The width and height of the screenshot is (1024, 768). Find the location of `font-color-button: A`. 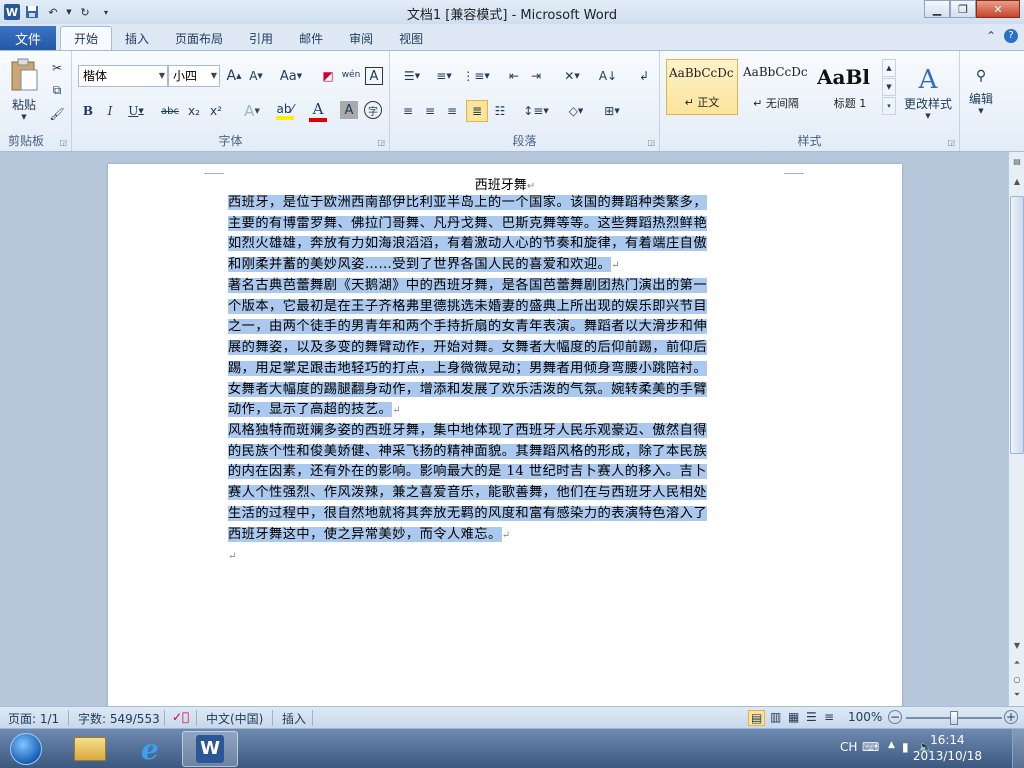

font-color-button: A is located at coordinates (318, 111).